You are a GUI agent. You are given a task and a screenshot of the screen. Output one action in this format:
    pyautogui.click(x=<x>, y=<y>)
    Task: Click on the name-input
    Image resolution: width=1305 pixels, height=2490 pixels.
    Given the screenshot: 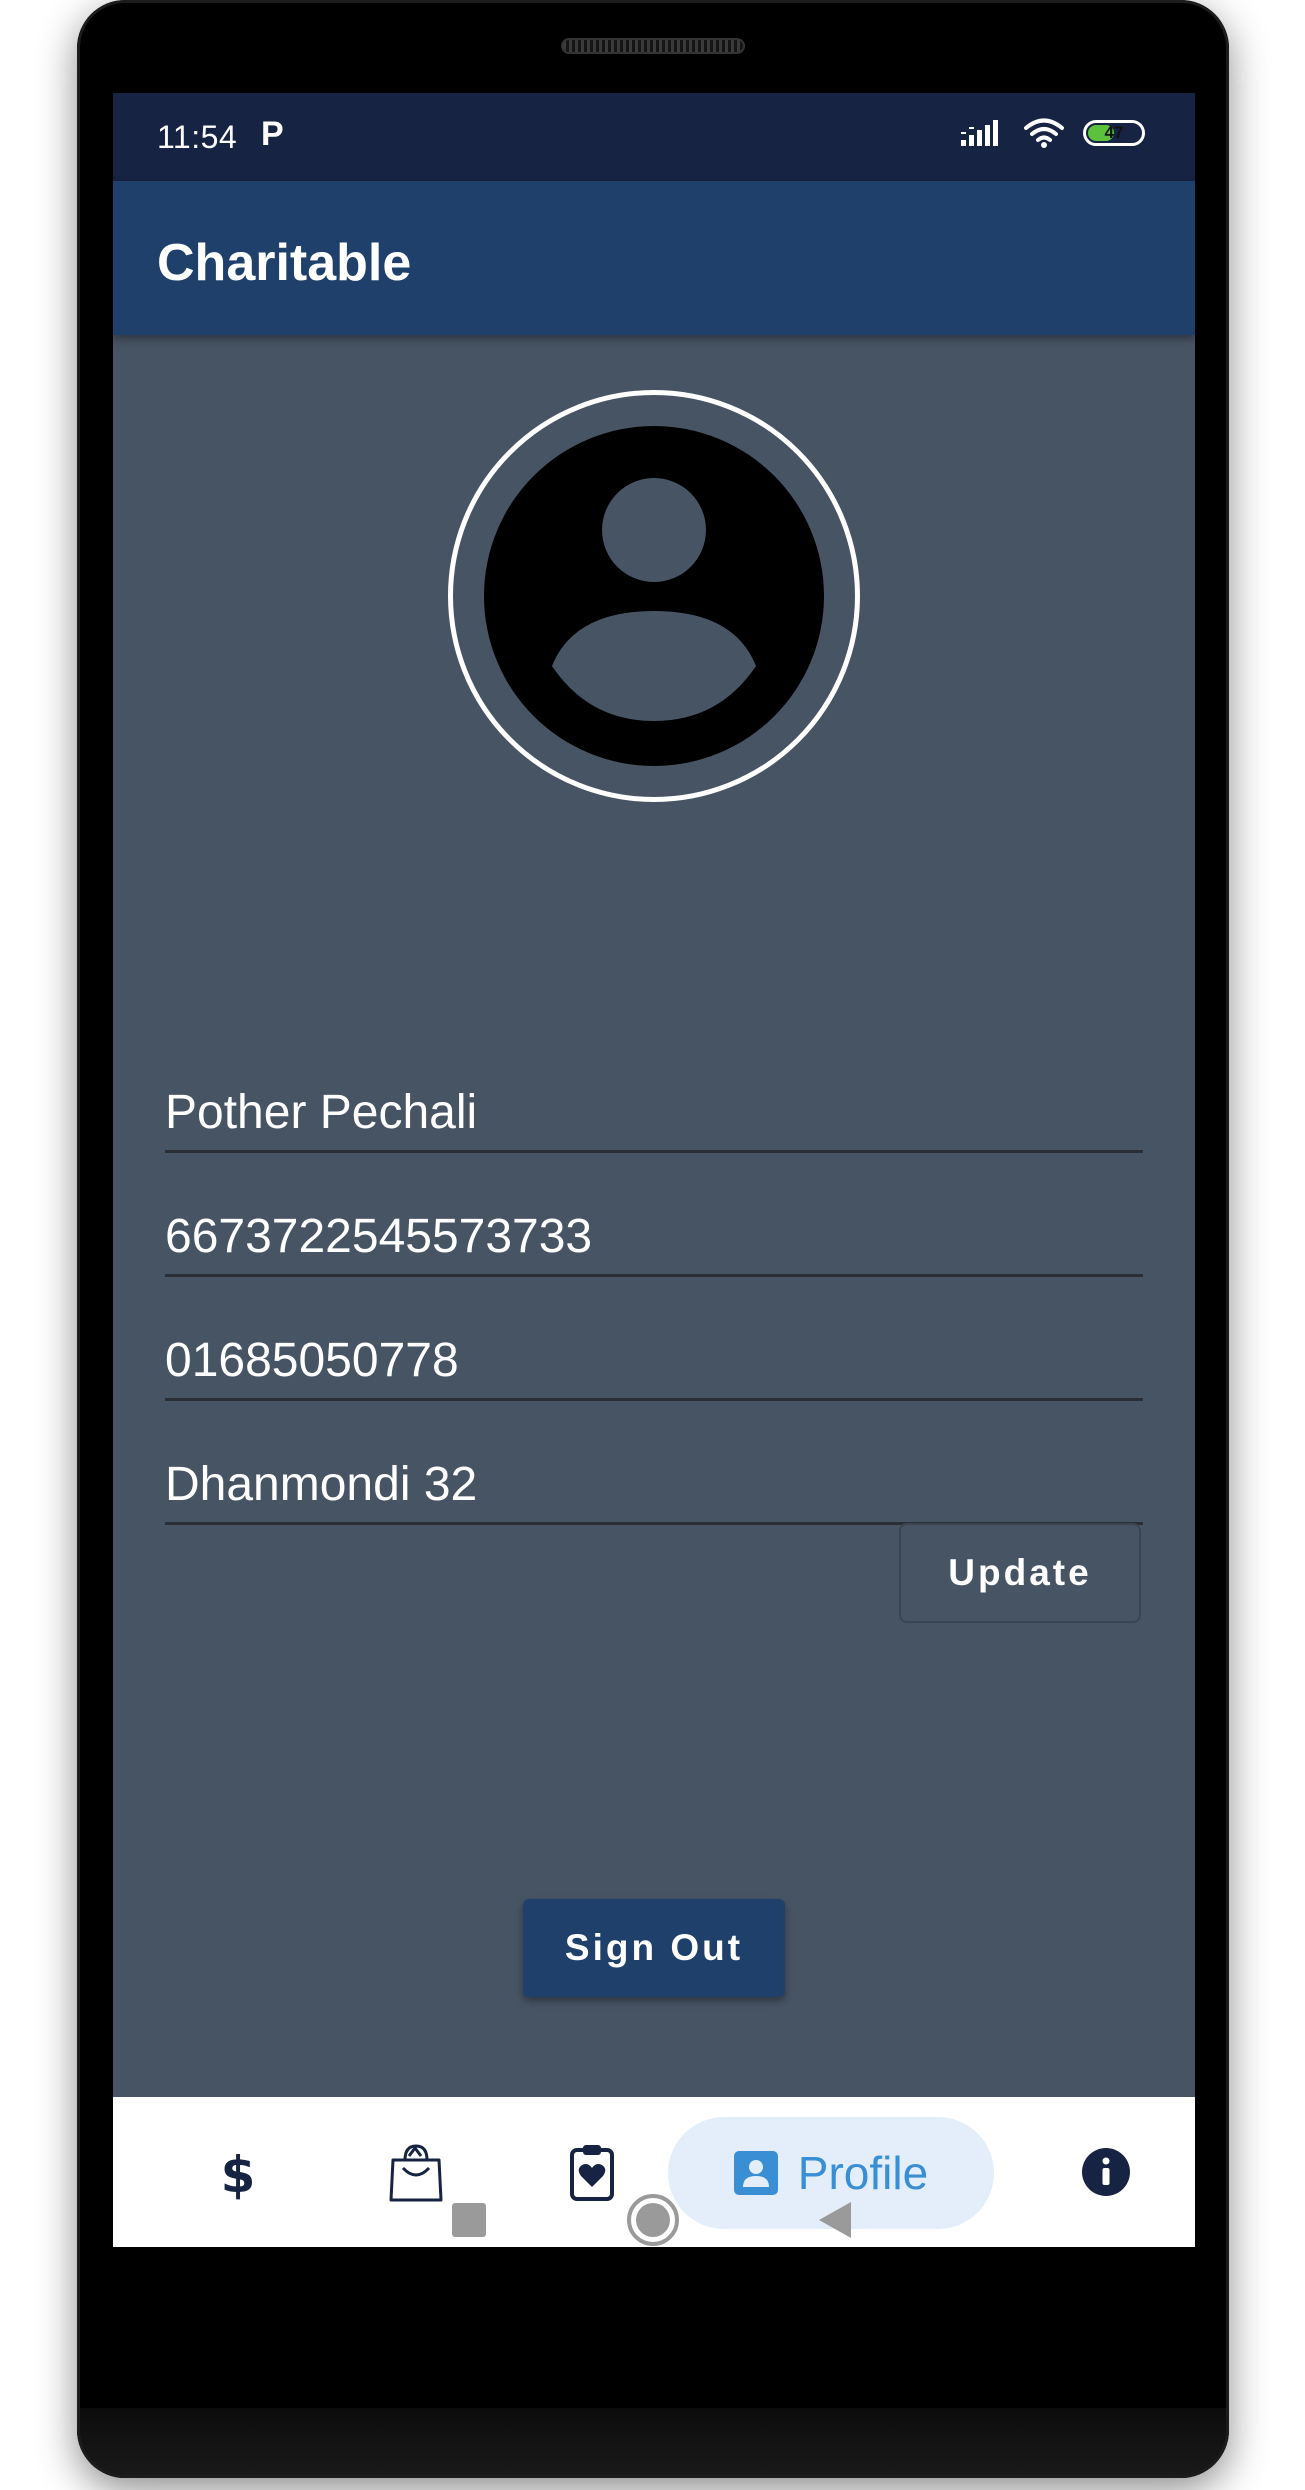 What is the action you would take?
    pyautogui.click(x=654, y=1112)
    